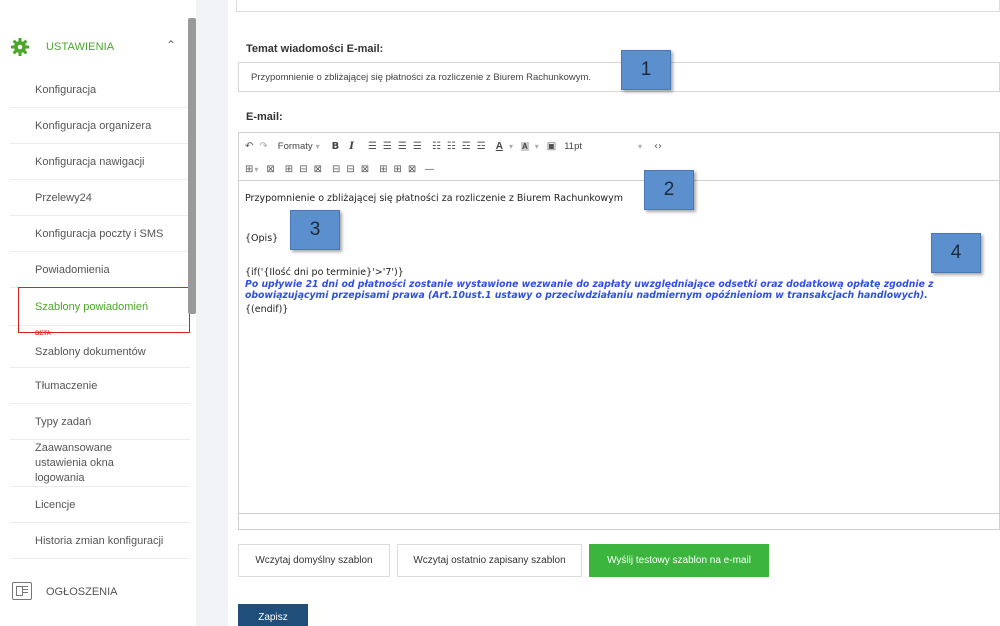 The height and width of the screenshot is (626, 1000). What do you see at coordinates (679, 560) in the screenshot?
I see `send-test-template-button: Wyślij testowy szablon na e-mail` at bounding box center [679, 560].